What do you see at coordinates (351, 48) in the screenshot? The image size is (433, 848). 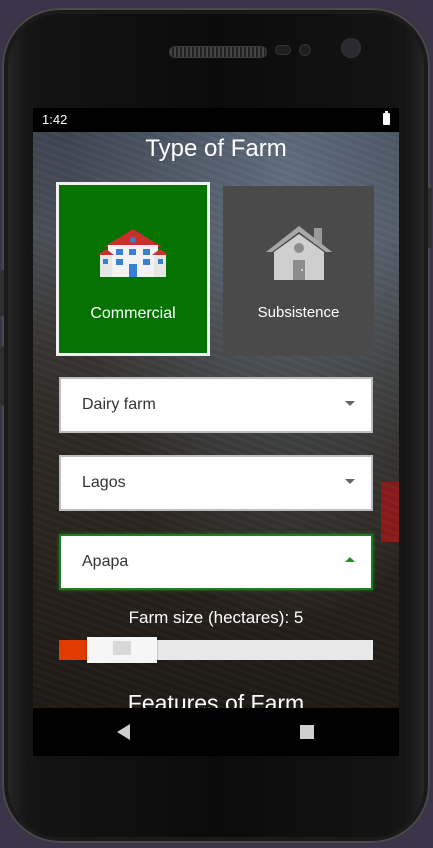 I see `front-camera` at bounding box center [351, 48].